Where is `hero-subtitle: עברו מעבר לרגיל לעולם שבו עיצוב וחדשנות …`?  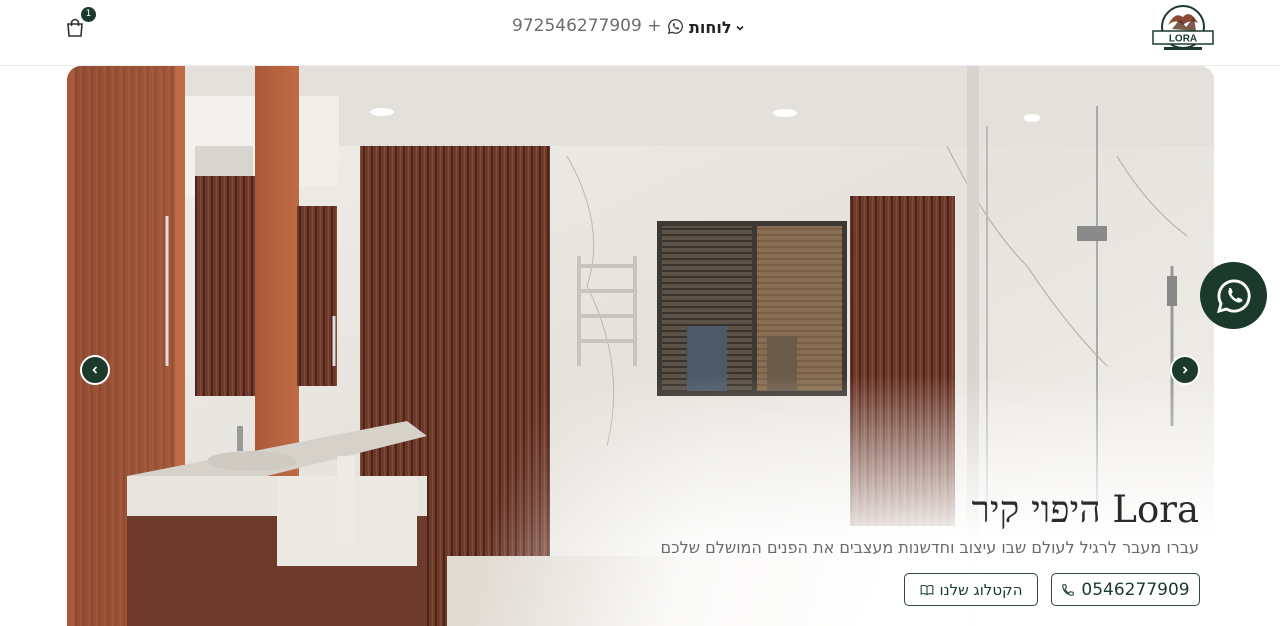 hero-subtitle: עברו מעבר לרגיל לעולם שבו עיצוב וחדשנות … is located at coordinates (929, 547).